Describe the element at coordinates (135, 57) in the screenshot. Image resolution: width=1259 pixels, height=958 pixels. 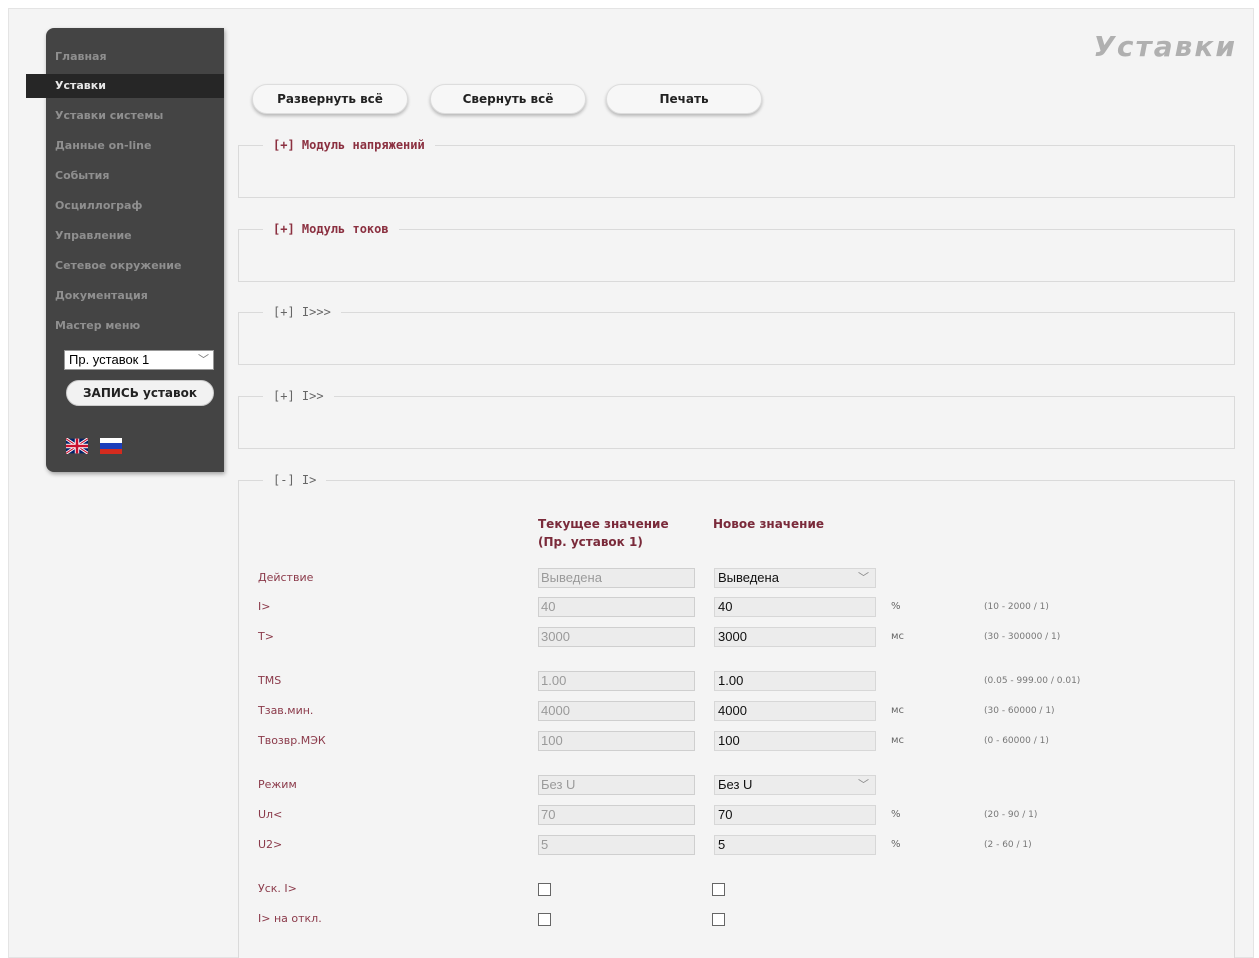
I see `sidebar-item-home: Главная` at that location.